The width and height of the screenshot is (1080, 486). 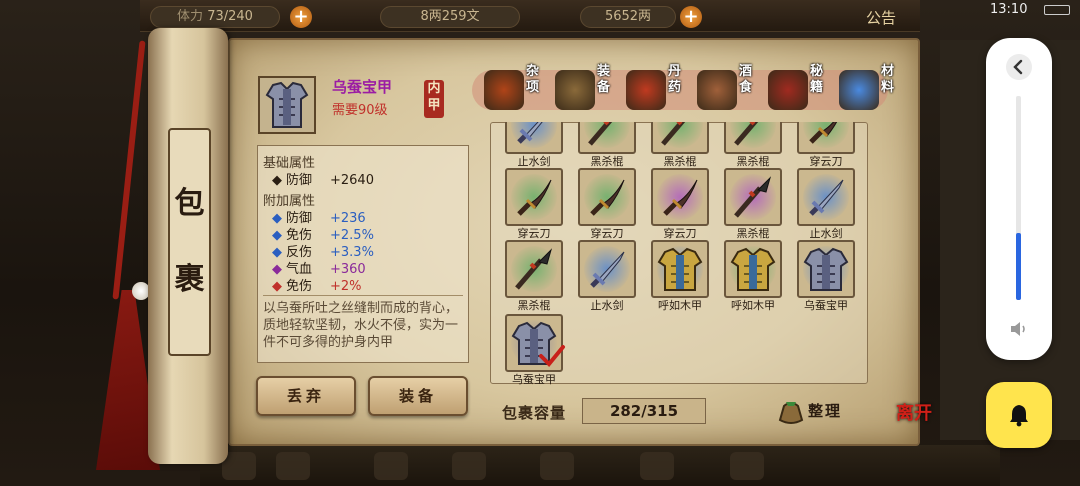 I want to click on volume-collapse-button, so click(x=1019, y=67).